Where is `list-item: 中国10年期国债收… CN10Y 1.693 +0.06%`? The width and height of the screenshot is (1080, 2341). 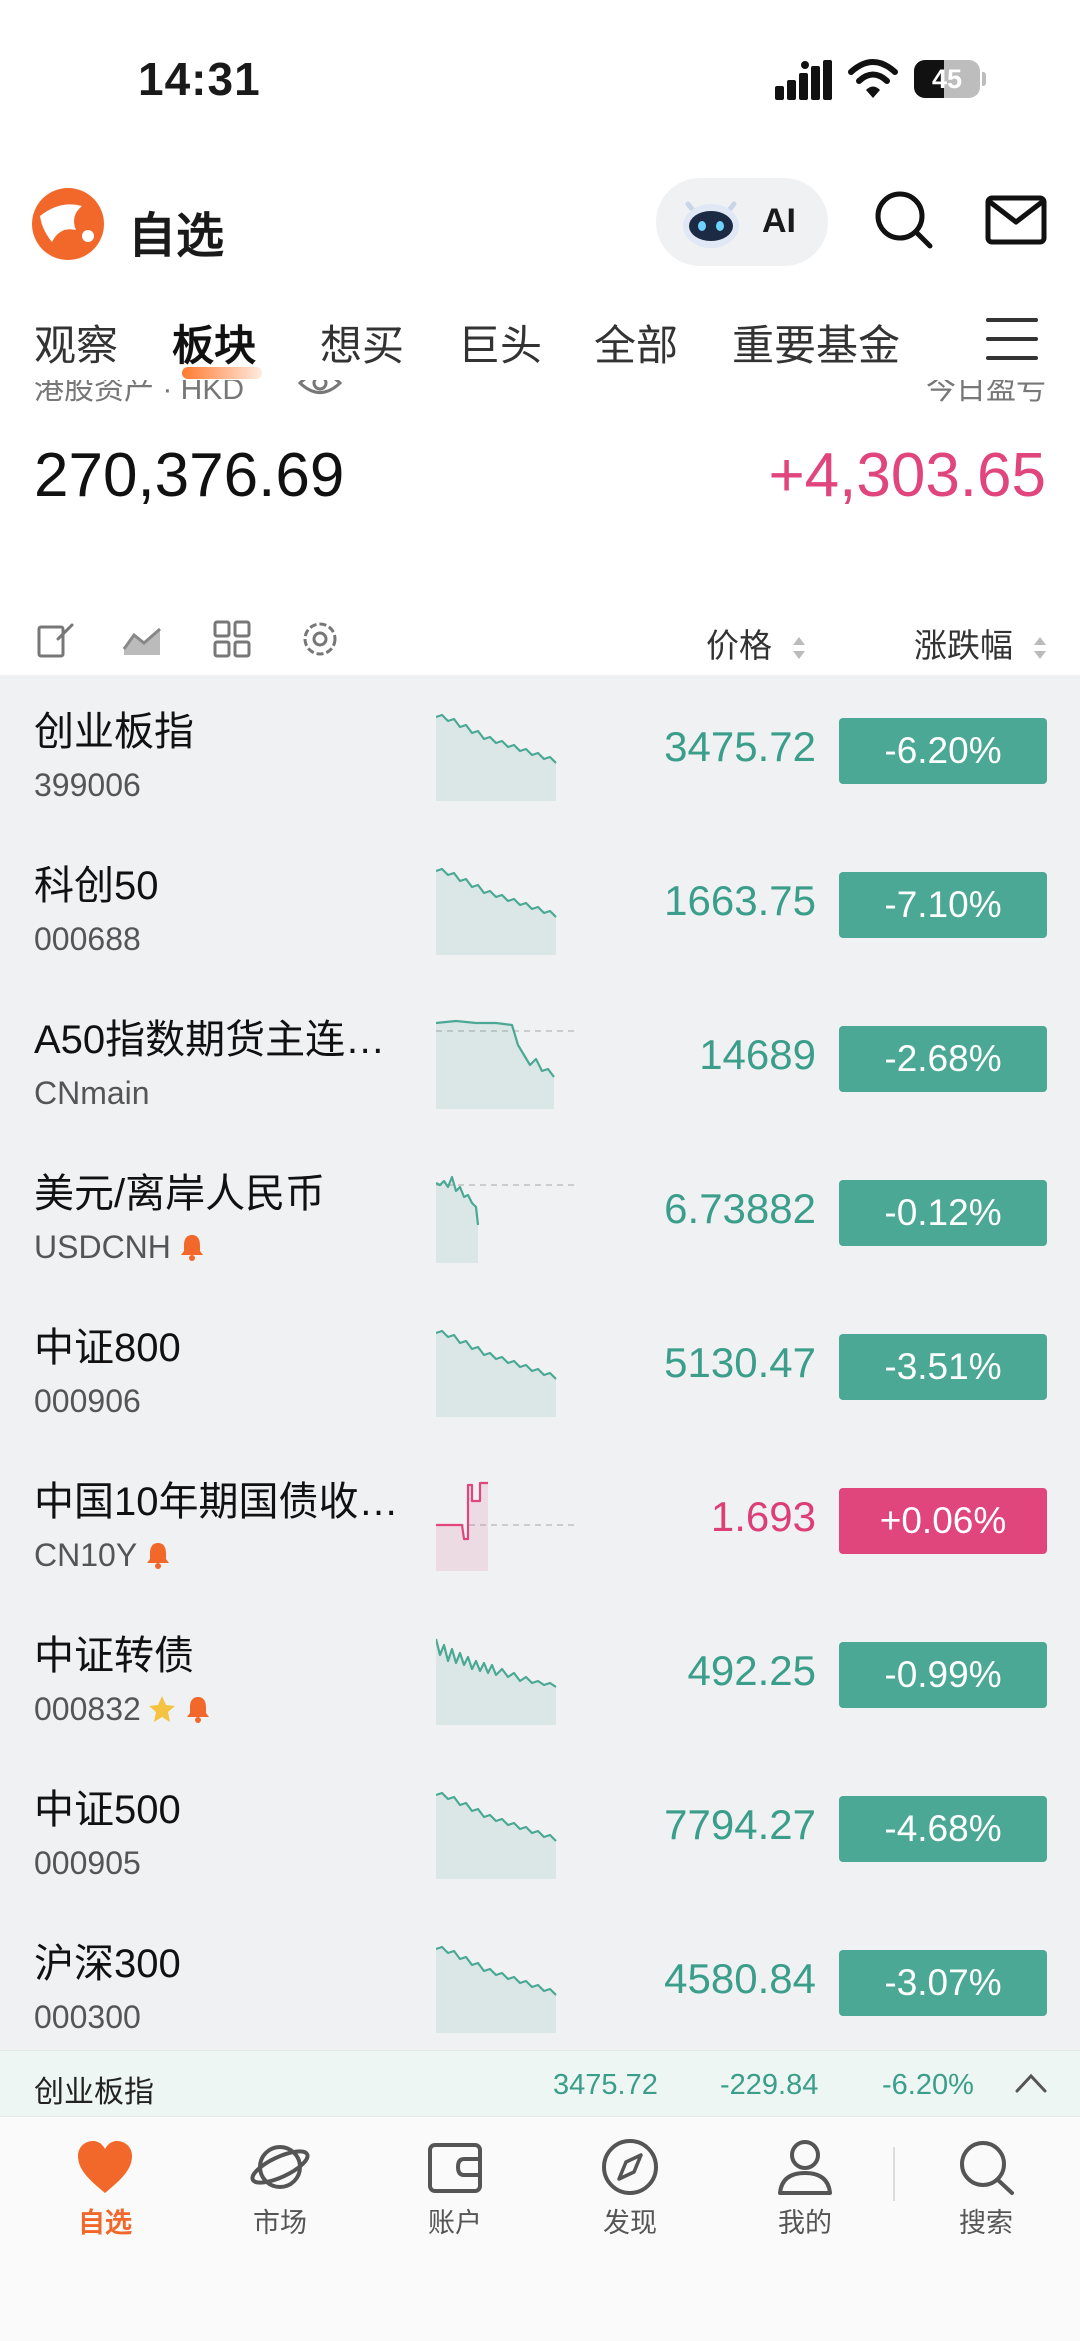 list-item: 中国10年期国债收… CN10Y 1.693 +0.06% is located at coordinates (540, 1522).